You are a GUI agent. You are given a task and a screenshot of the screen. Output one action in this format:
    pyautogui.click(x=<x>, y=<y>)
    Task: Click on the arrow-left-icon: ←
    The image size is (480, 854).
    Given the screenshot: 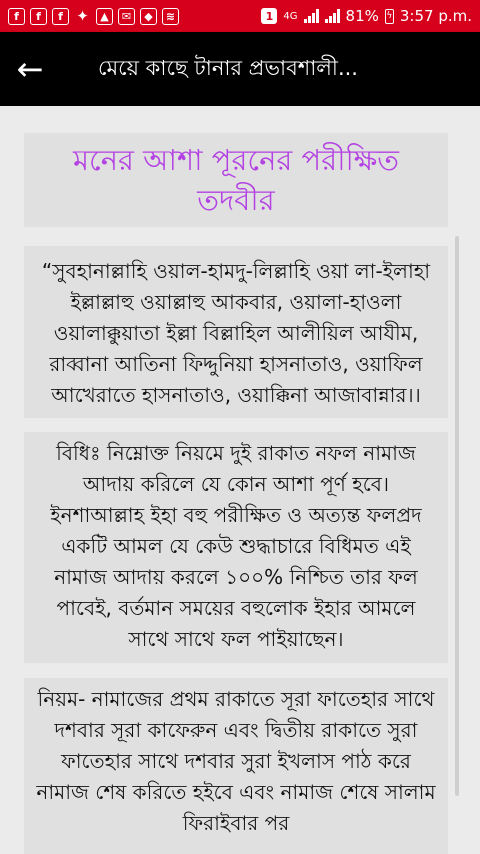 What is the action you would take?
    pyautogui.click(x=30, y=69)
    